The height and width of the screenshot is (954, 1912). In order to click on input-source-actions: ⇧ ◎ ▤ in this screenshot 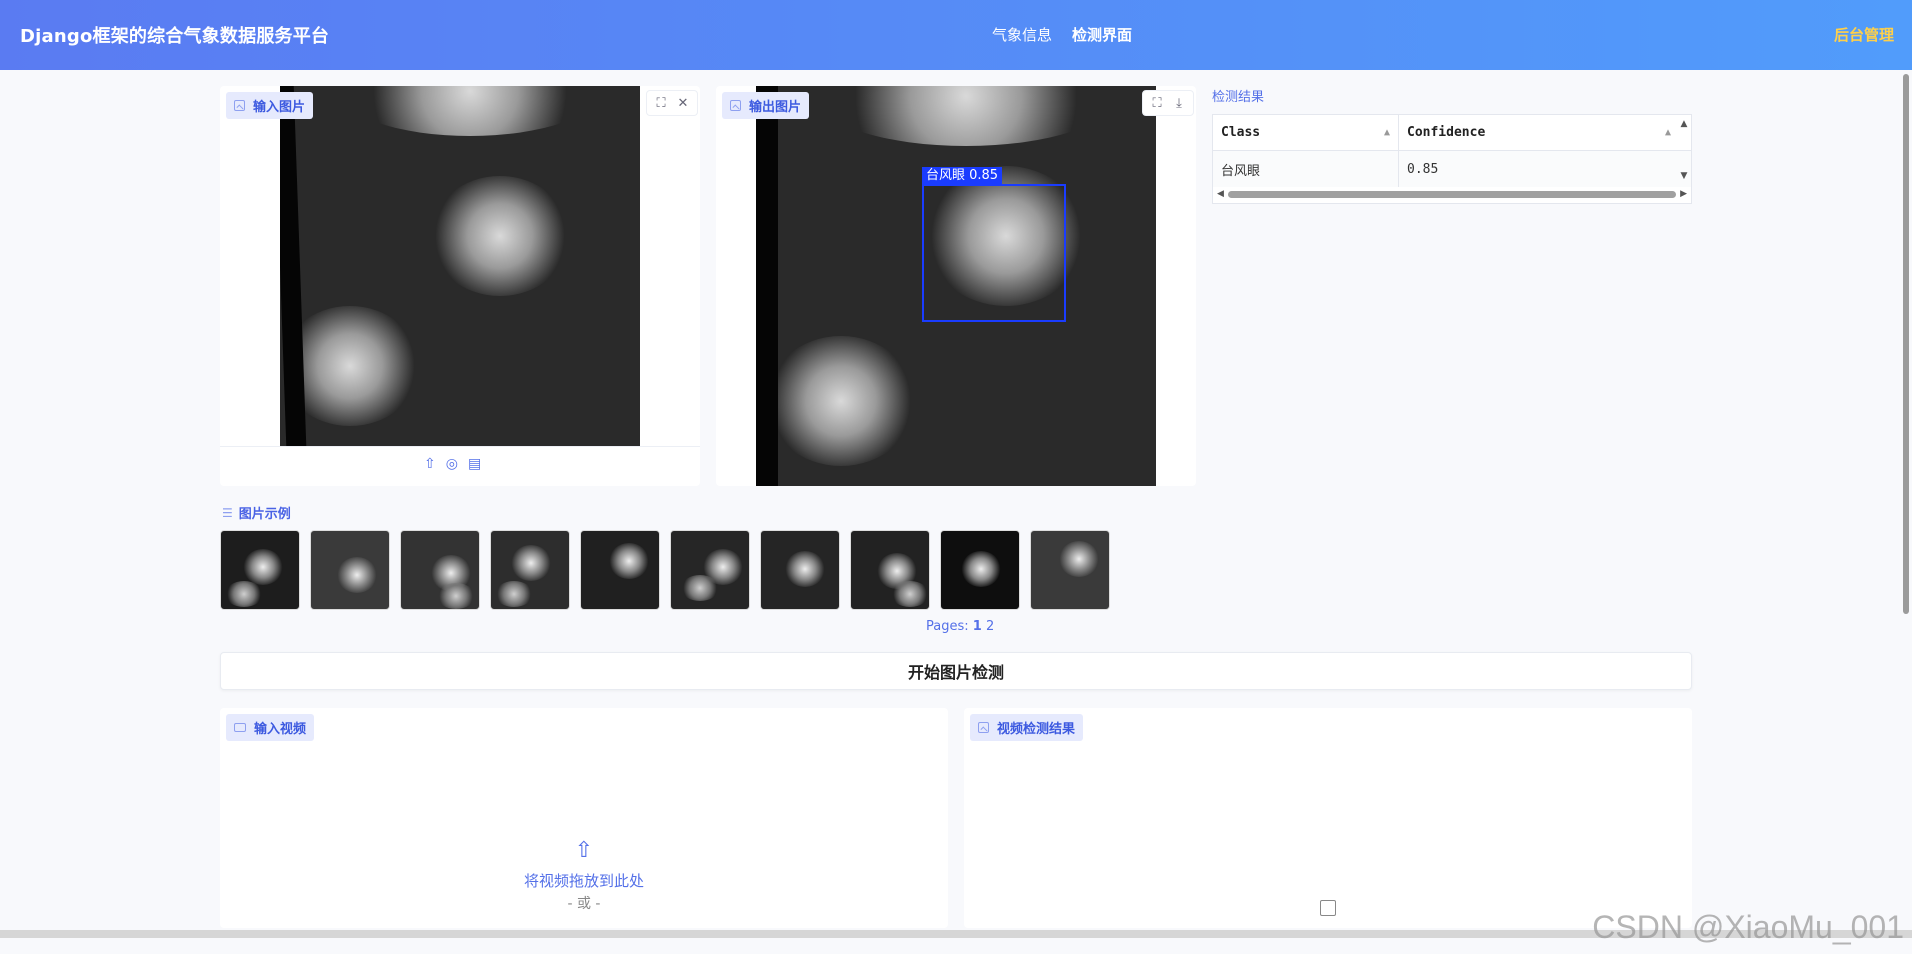, I will do `click(452, 464)`.